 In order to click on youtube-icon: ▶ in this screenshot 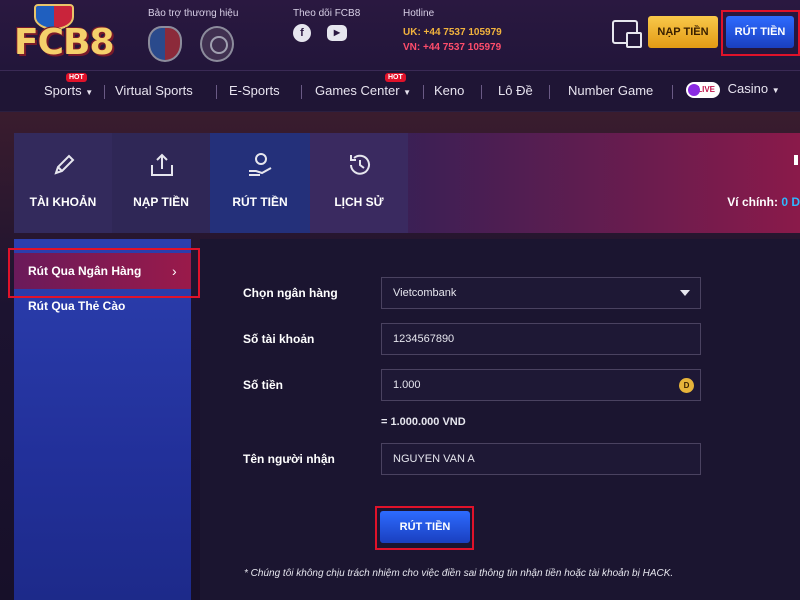, I will do `click(337, 33)`.